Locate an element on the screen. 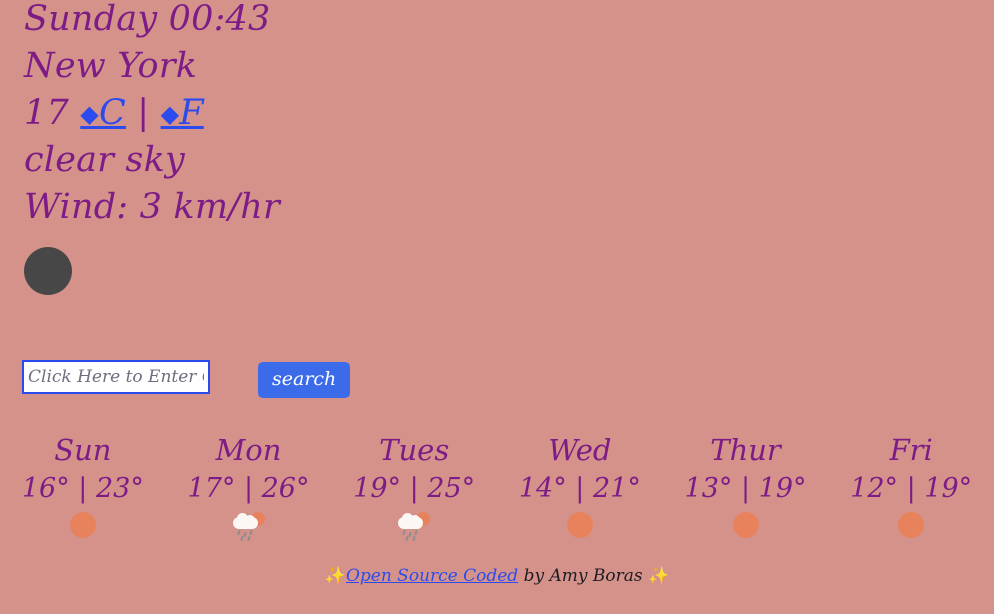 The width and height of the screenshot is (994, 614). unit-fahrenheit-link: ◆F is located at coordinates (182, 113).